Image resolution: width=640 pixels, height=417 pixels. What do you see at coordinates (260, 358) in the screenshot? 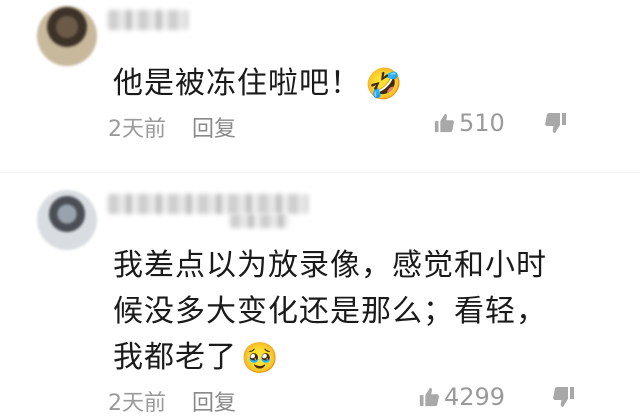
I see `pleading-face-emoji: 🥹` at bounding box center [260, 358].